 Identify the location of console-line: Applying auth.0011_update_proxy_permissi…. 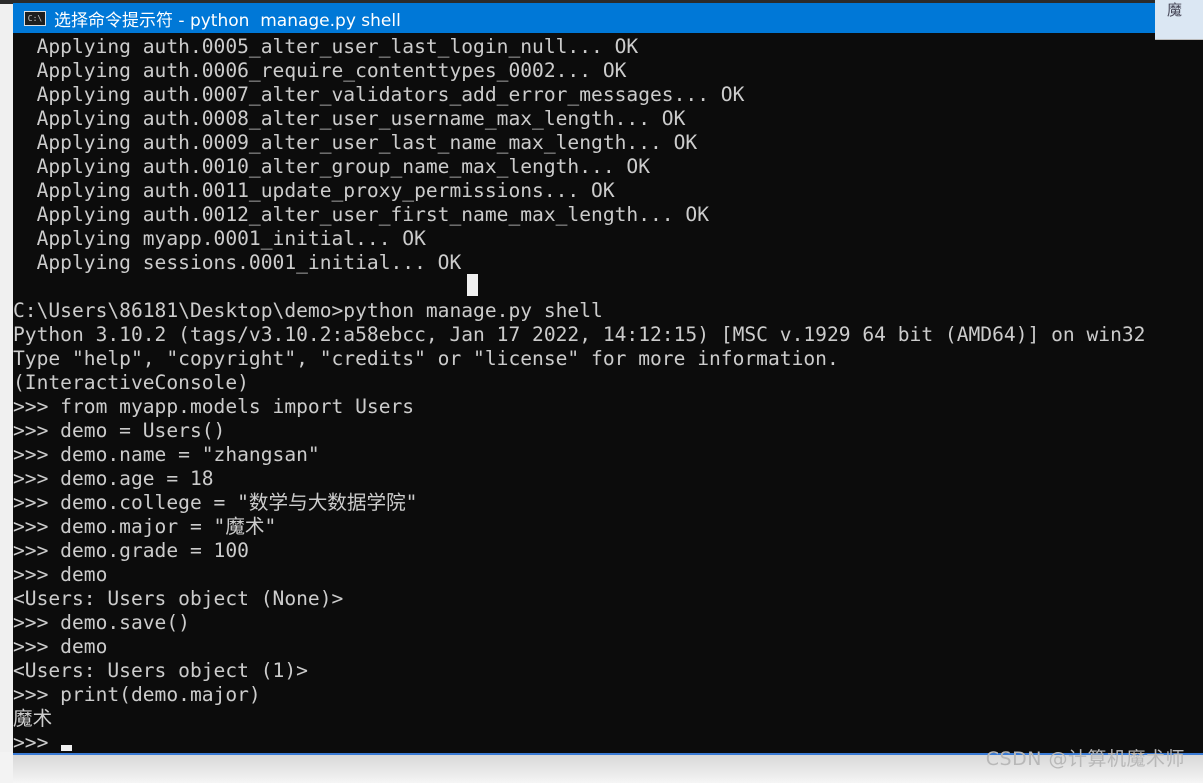
(314, 190).